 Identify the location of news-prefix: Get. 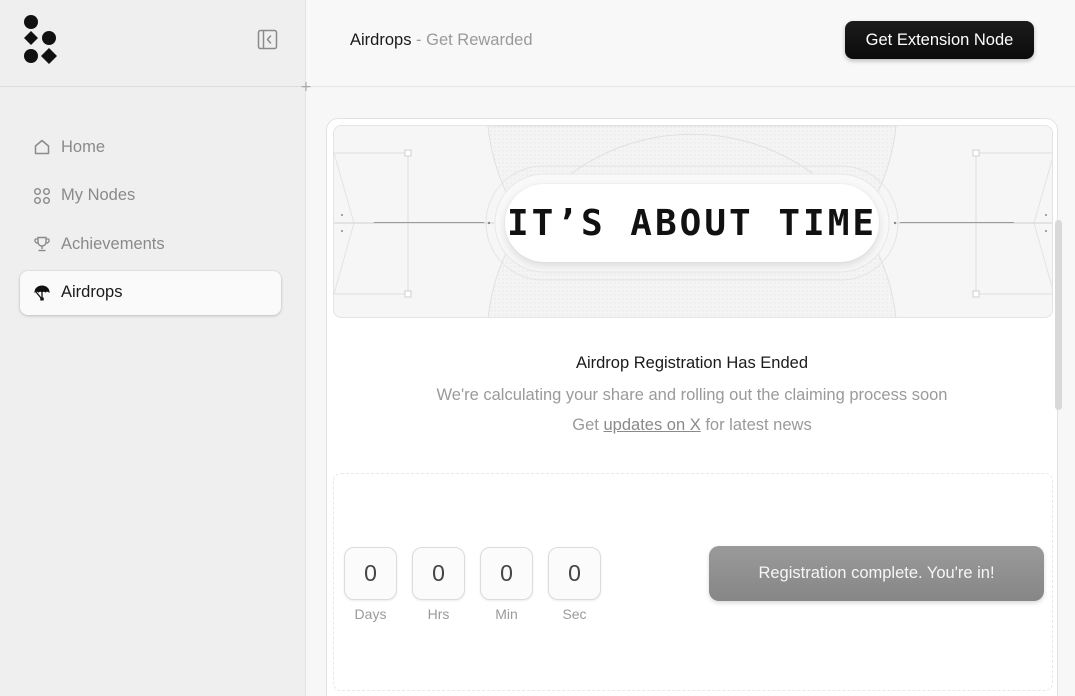
(588, 425).